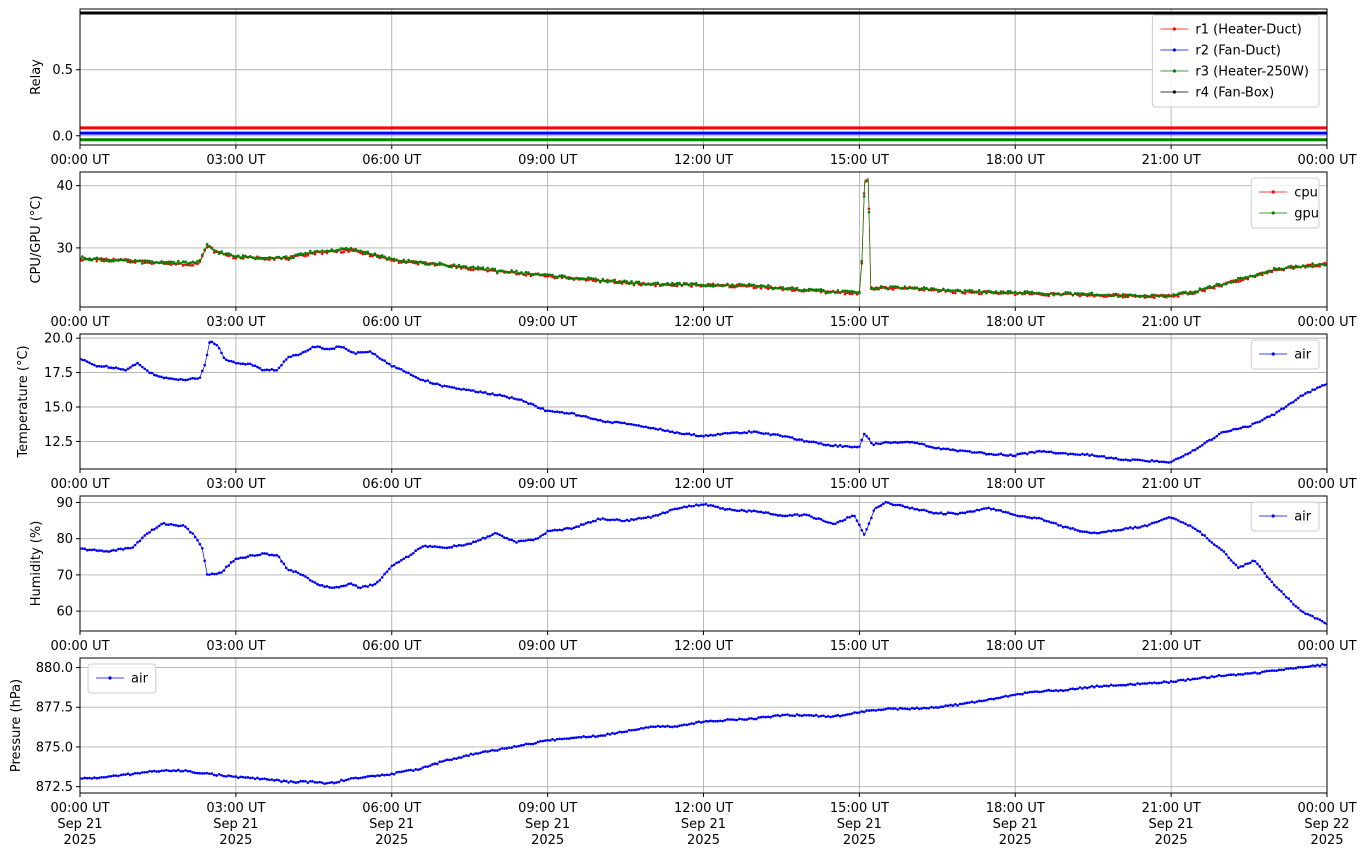  I want to click on pressure-x-tick-label: 12:00 UT Sep 21 2025, so click(703, 824).